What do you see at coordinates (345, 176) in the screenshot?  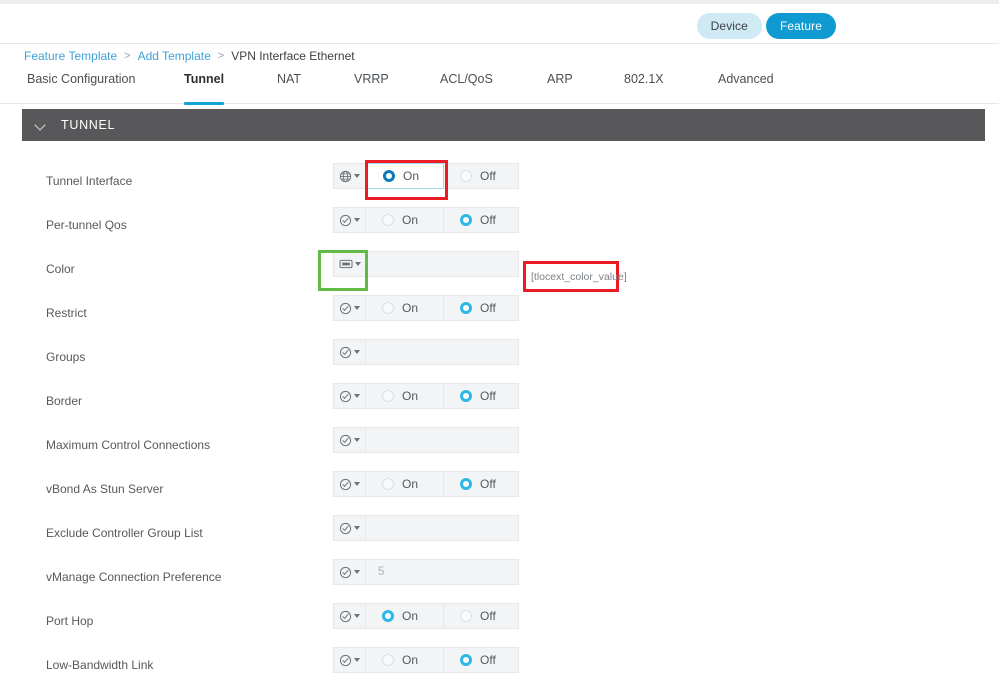 I see `globe-icon` at bounding box center [345, 176].